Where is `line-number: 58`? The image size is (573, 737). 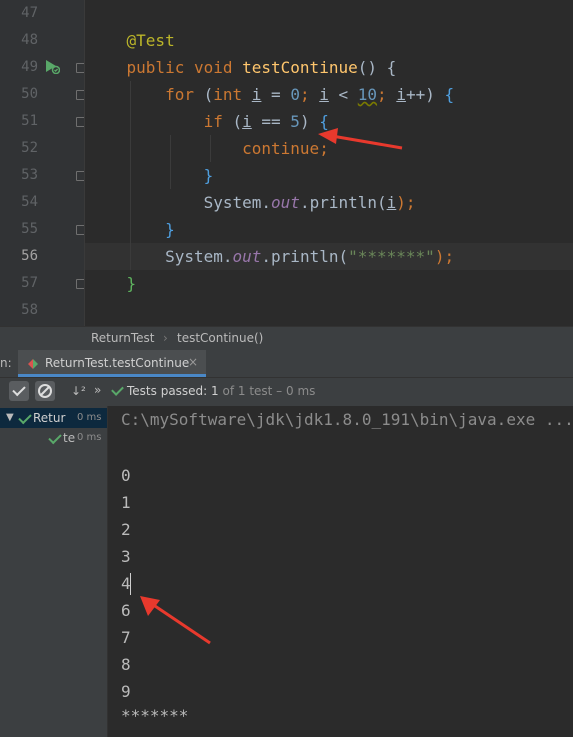 line-number: 58 is located at coordinates (29, 310).